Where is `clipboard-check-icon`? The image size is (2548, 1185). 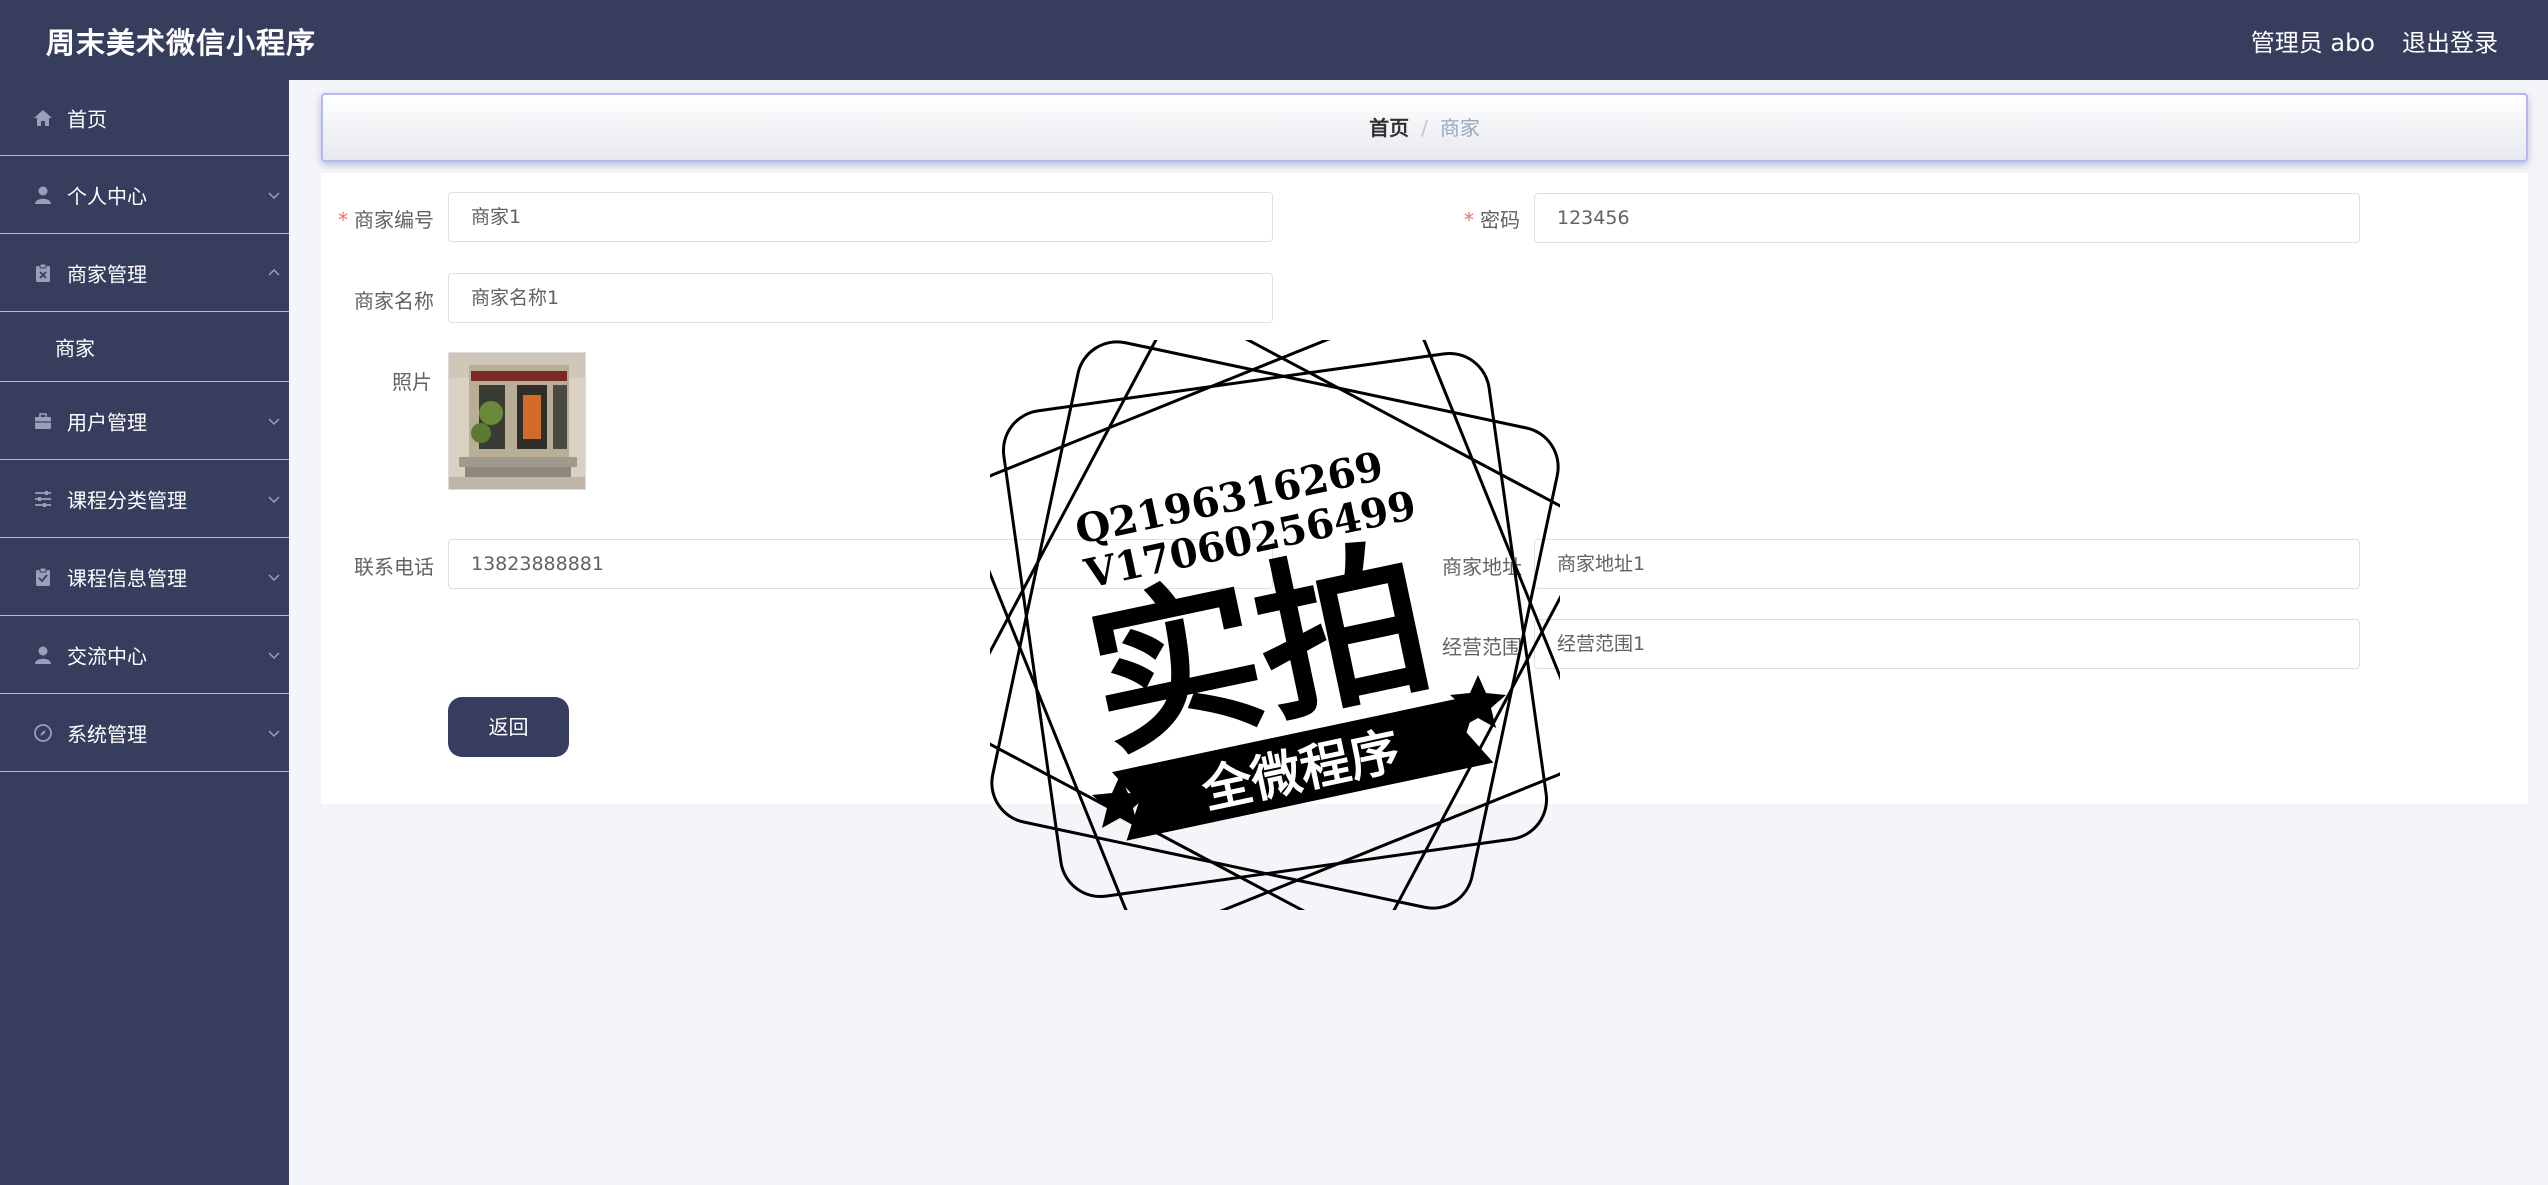 clipboard-check-icon is located at coordinates (43, 576).